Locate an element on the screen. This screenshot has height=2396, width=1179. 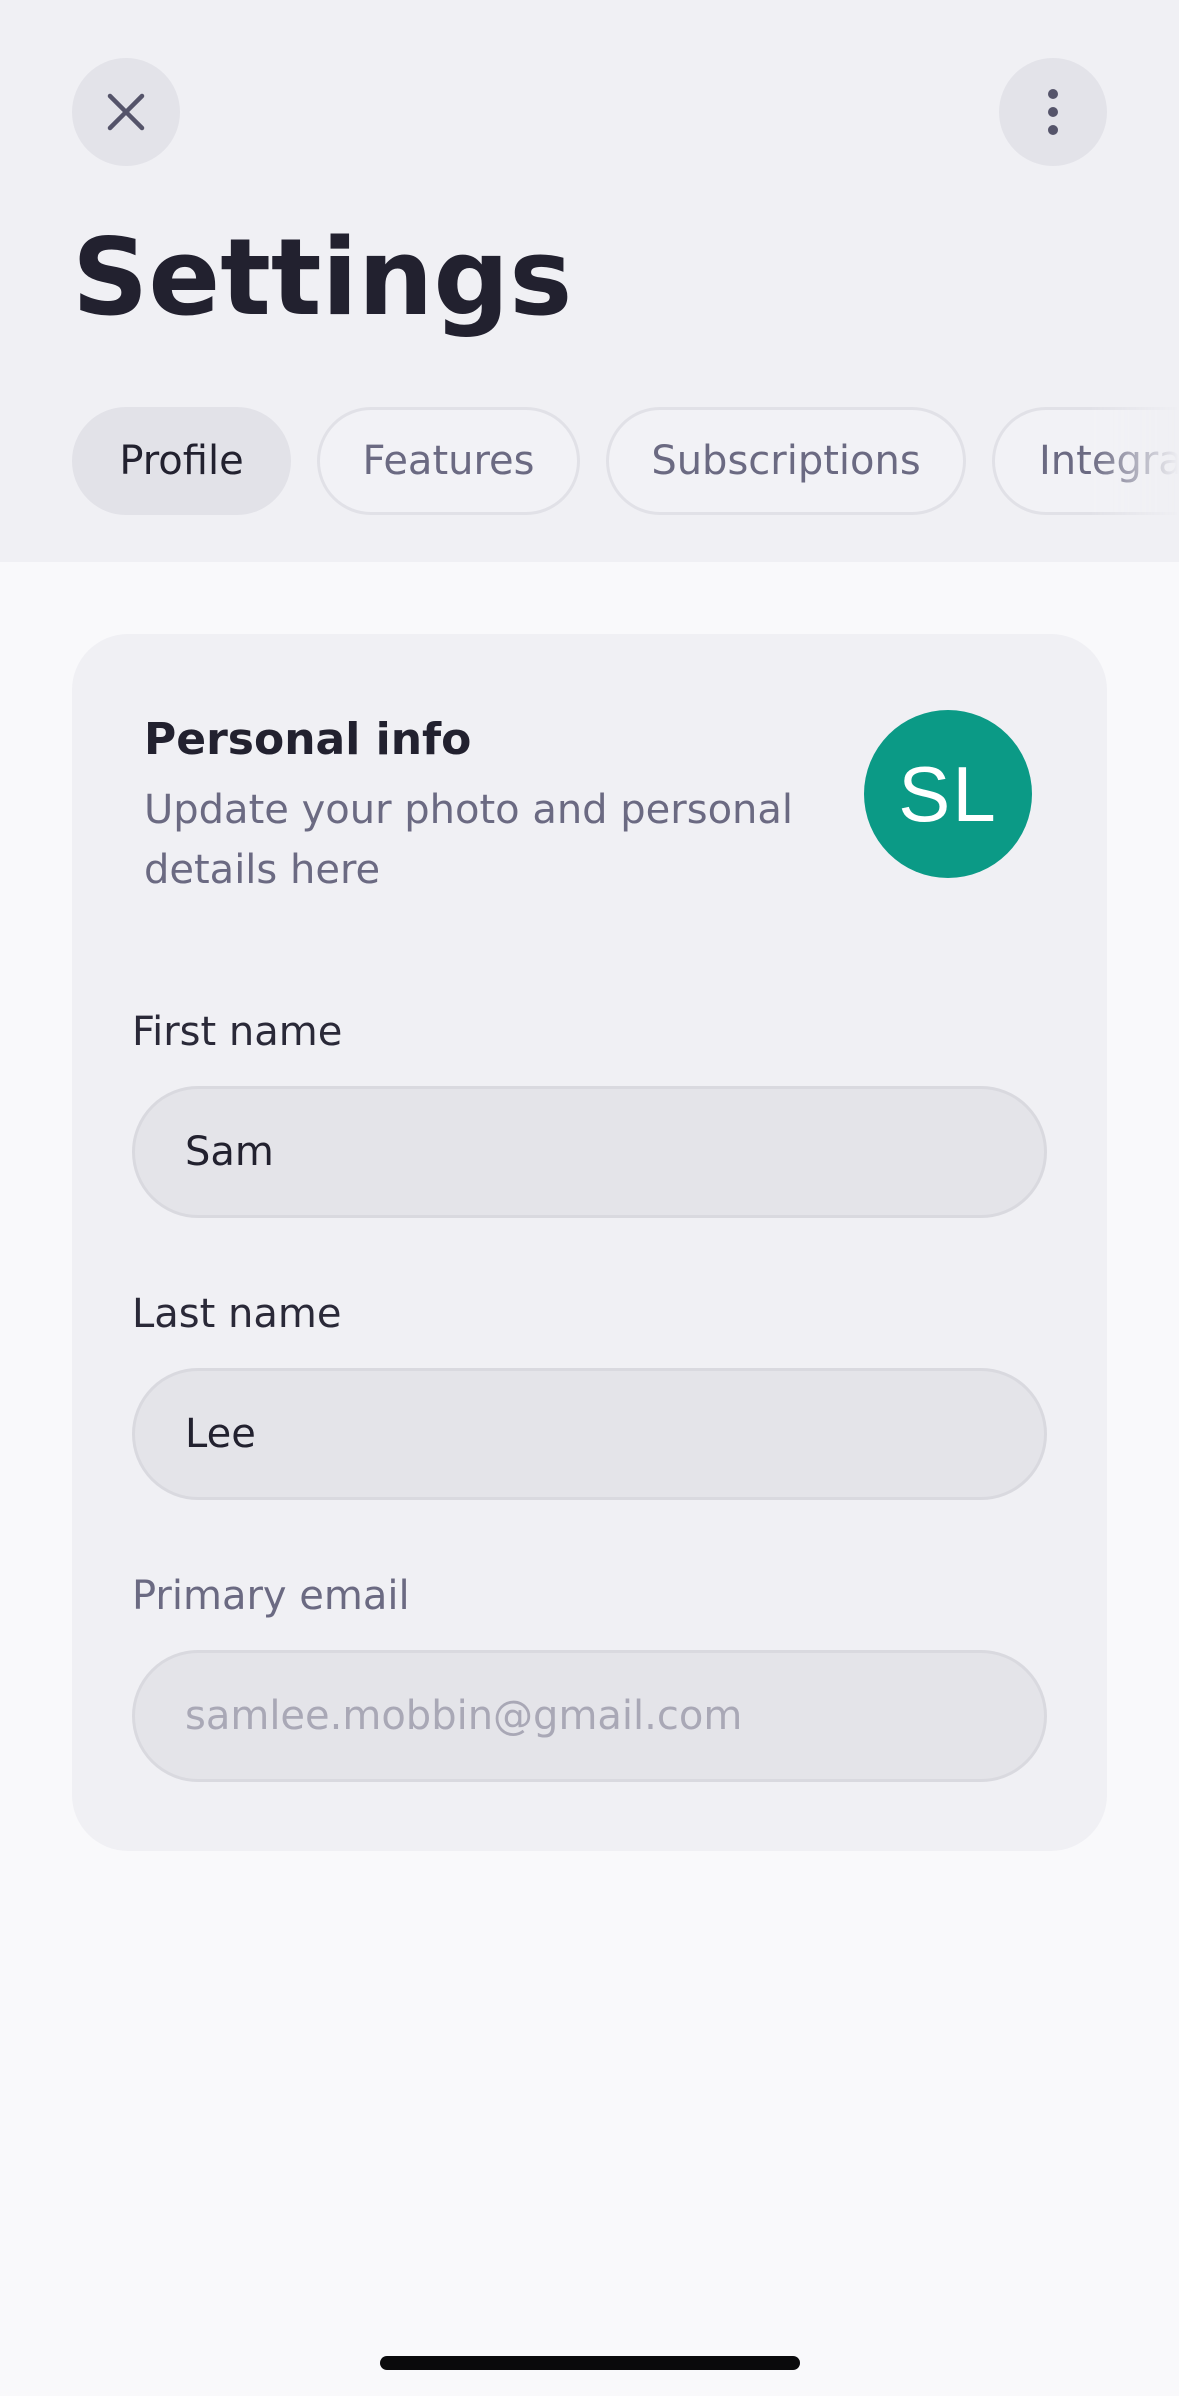
last-name-input is located at coordinates (589, 1434).